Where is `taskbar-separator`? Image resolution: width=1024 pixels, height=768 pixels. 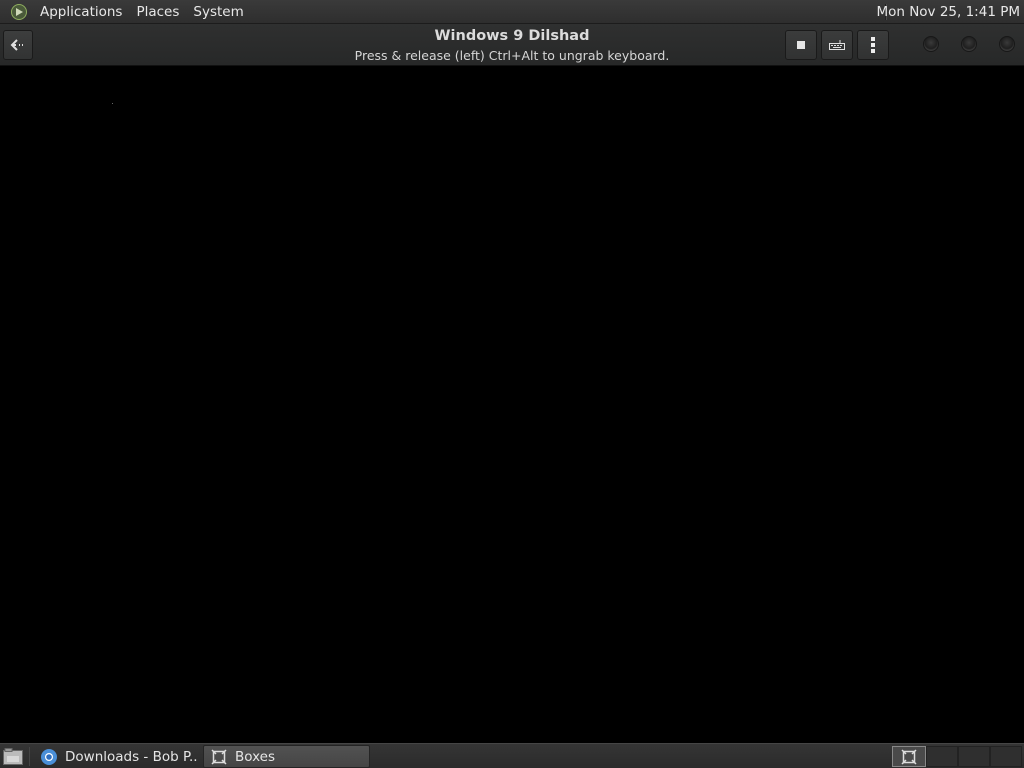
taskbar-separator is located at coordinates (29, 756).